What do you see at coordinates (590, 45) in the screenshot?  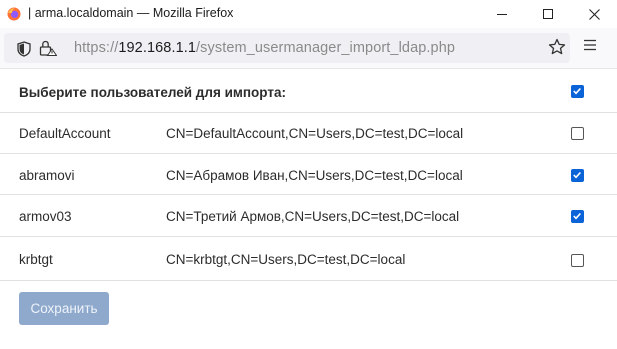 I see `hamburger-menu-icon` at bounding box center [590, 45].